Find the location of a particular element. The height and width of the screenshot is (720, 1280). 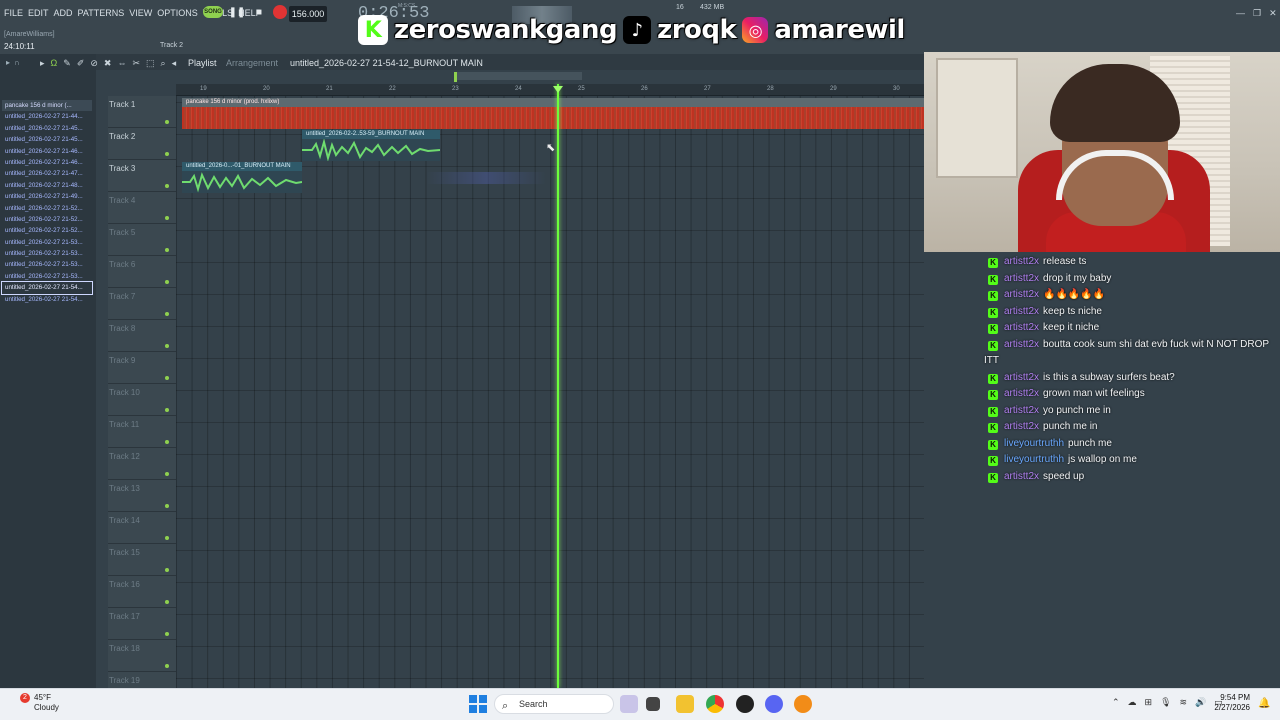

weather-widget: 2 45°F Cloudy is located at coordinates (38, 703).